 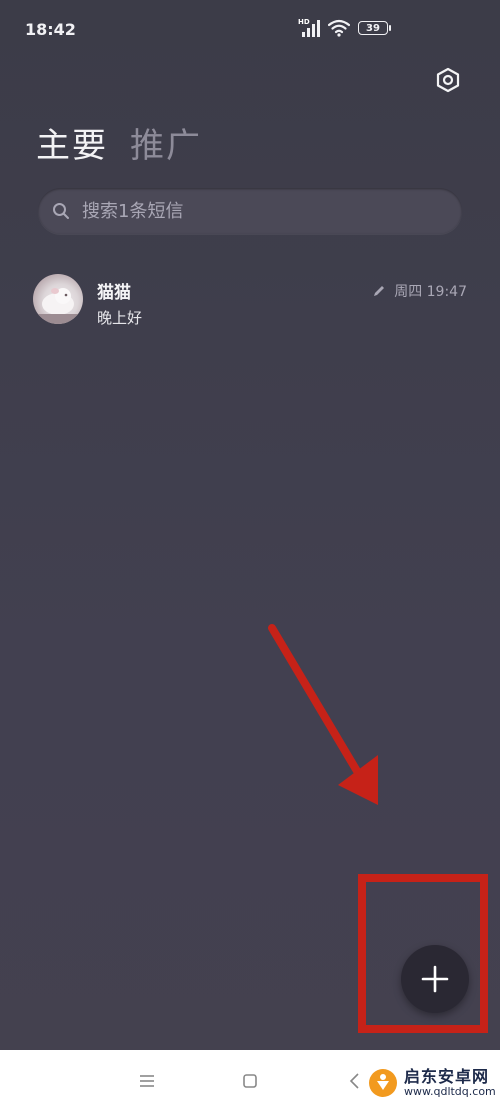 I want to click on menu-icon, so click(x=147, y=1081).